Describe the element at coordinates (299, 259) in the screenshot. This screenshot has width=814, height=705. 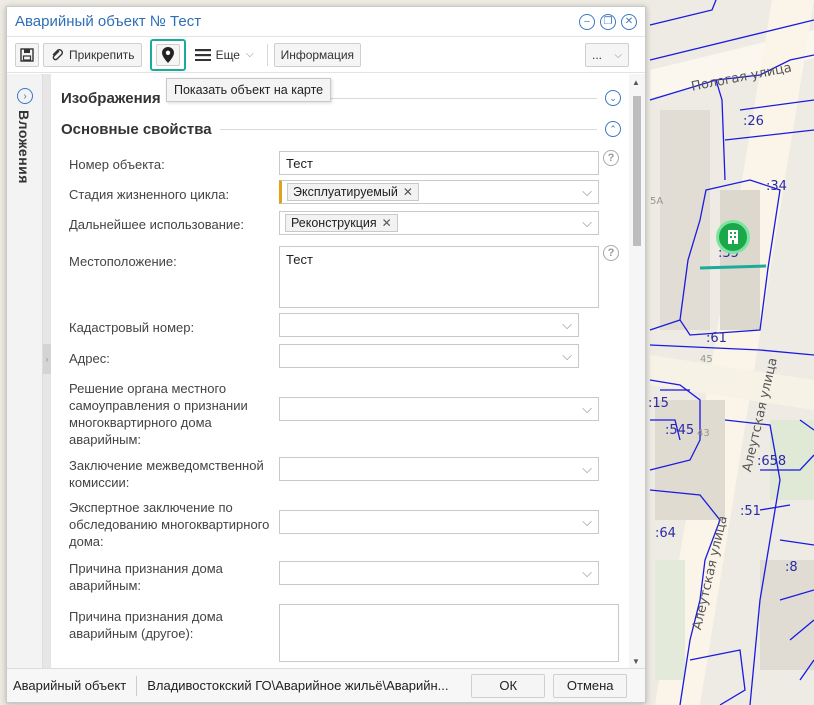
I see `location-value: Тест` at that location.